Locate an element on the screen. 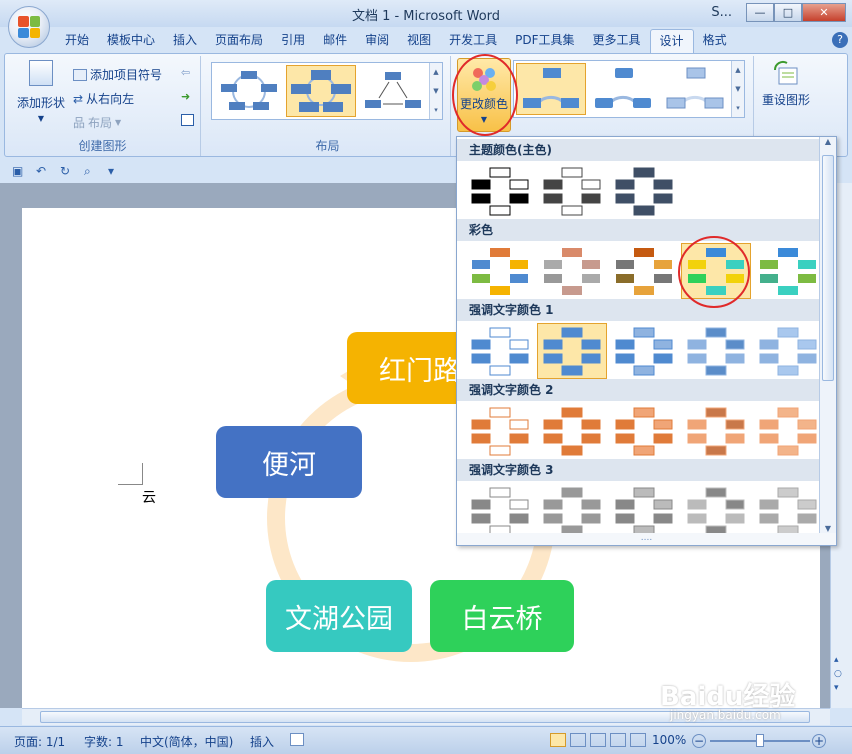 This screenshot has height=754, width=852. browse-buttons: ▴ ○ ▾ is located at coordinates (838, 674).